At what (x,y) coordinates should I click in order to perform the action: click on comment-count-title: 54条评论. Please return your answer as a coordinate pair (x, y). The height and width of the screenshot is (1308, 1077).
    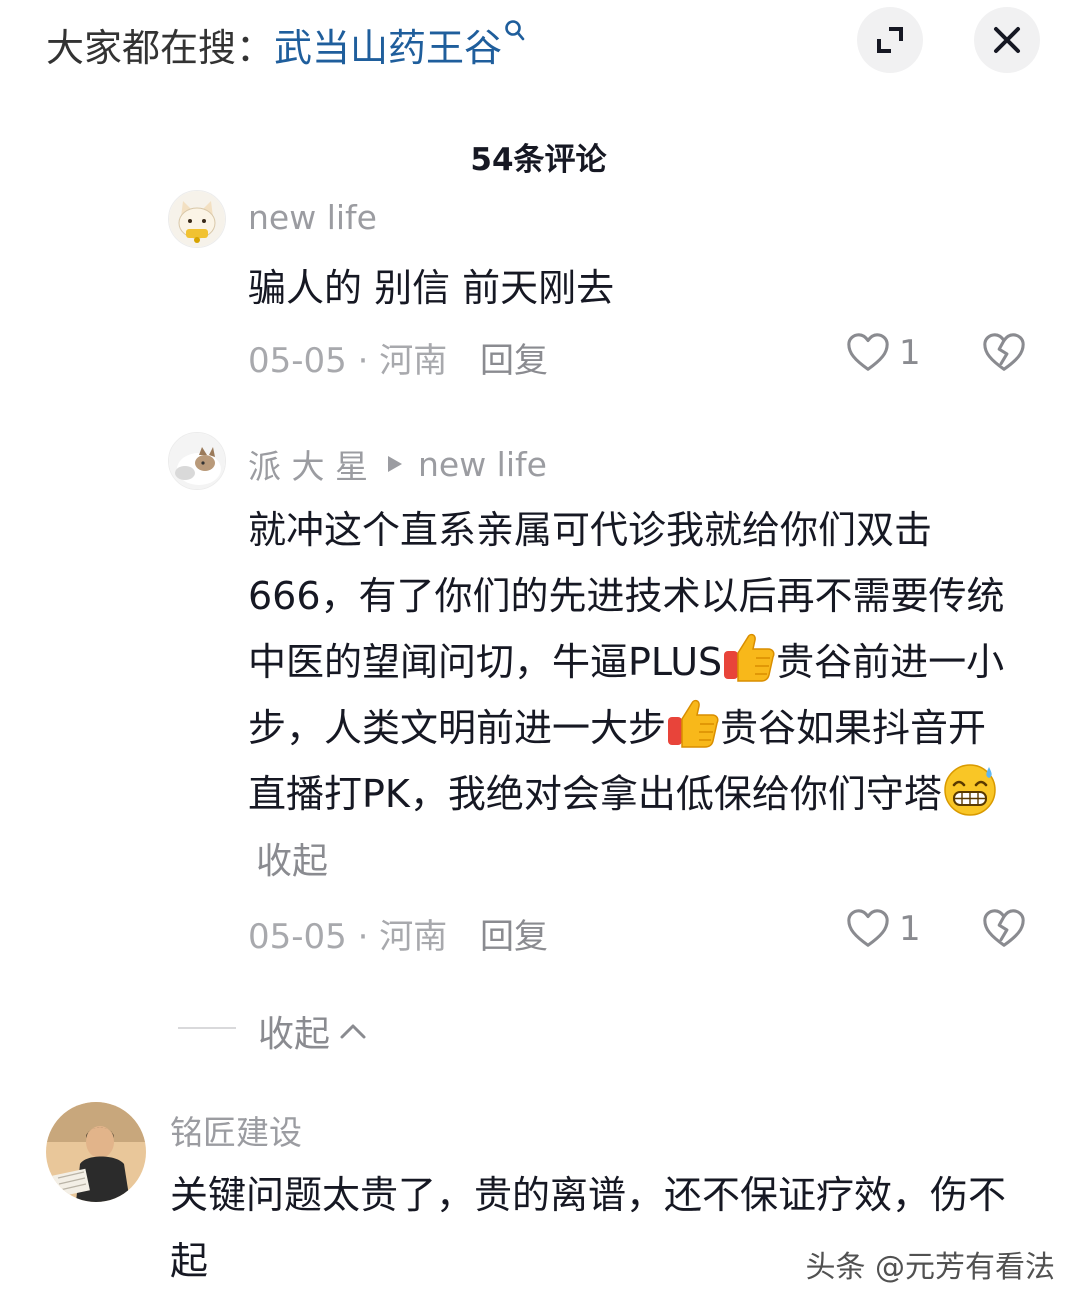
    Looking at the image, I should click on (538, 160).